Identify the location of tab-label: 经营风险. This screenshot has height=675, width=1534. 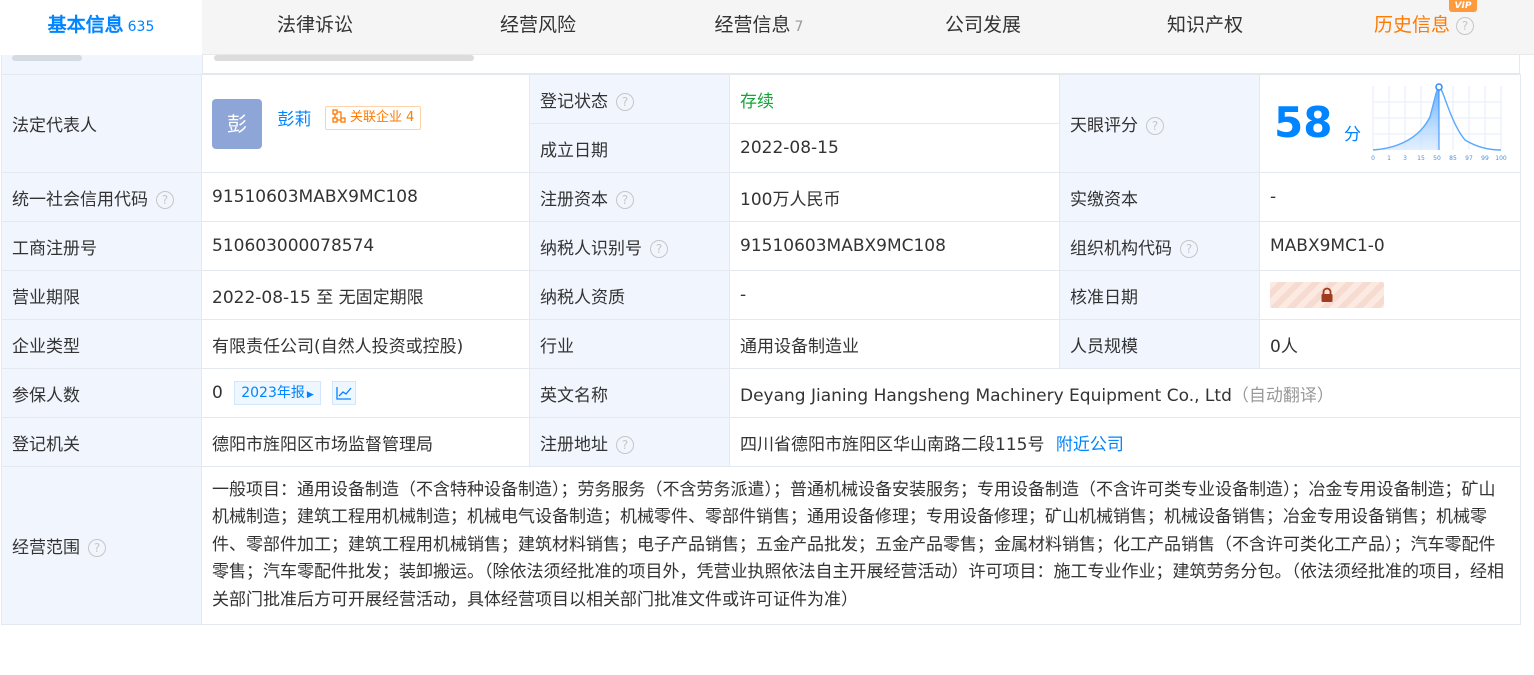
(537, 25).